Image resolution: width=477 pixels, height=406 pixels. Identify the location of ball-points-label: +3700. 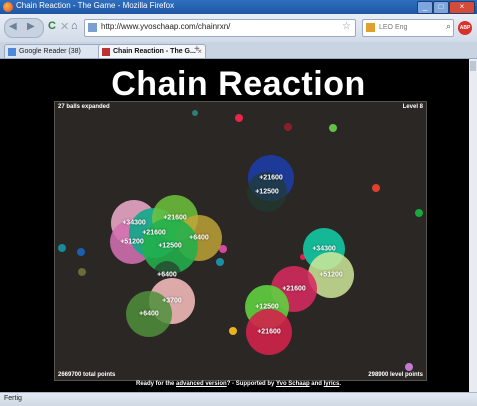
(172, 301).